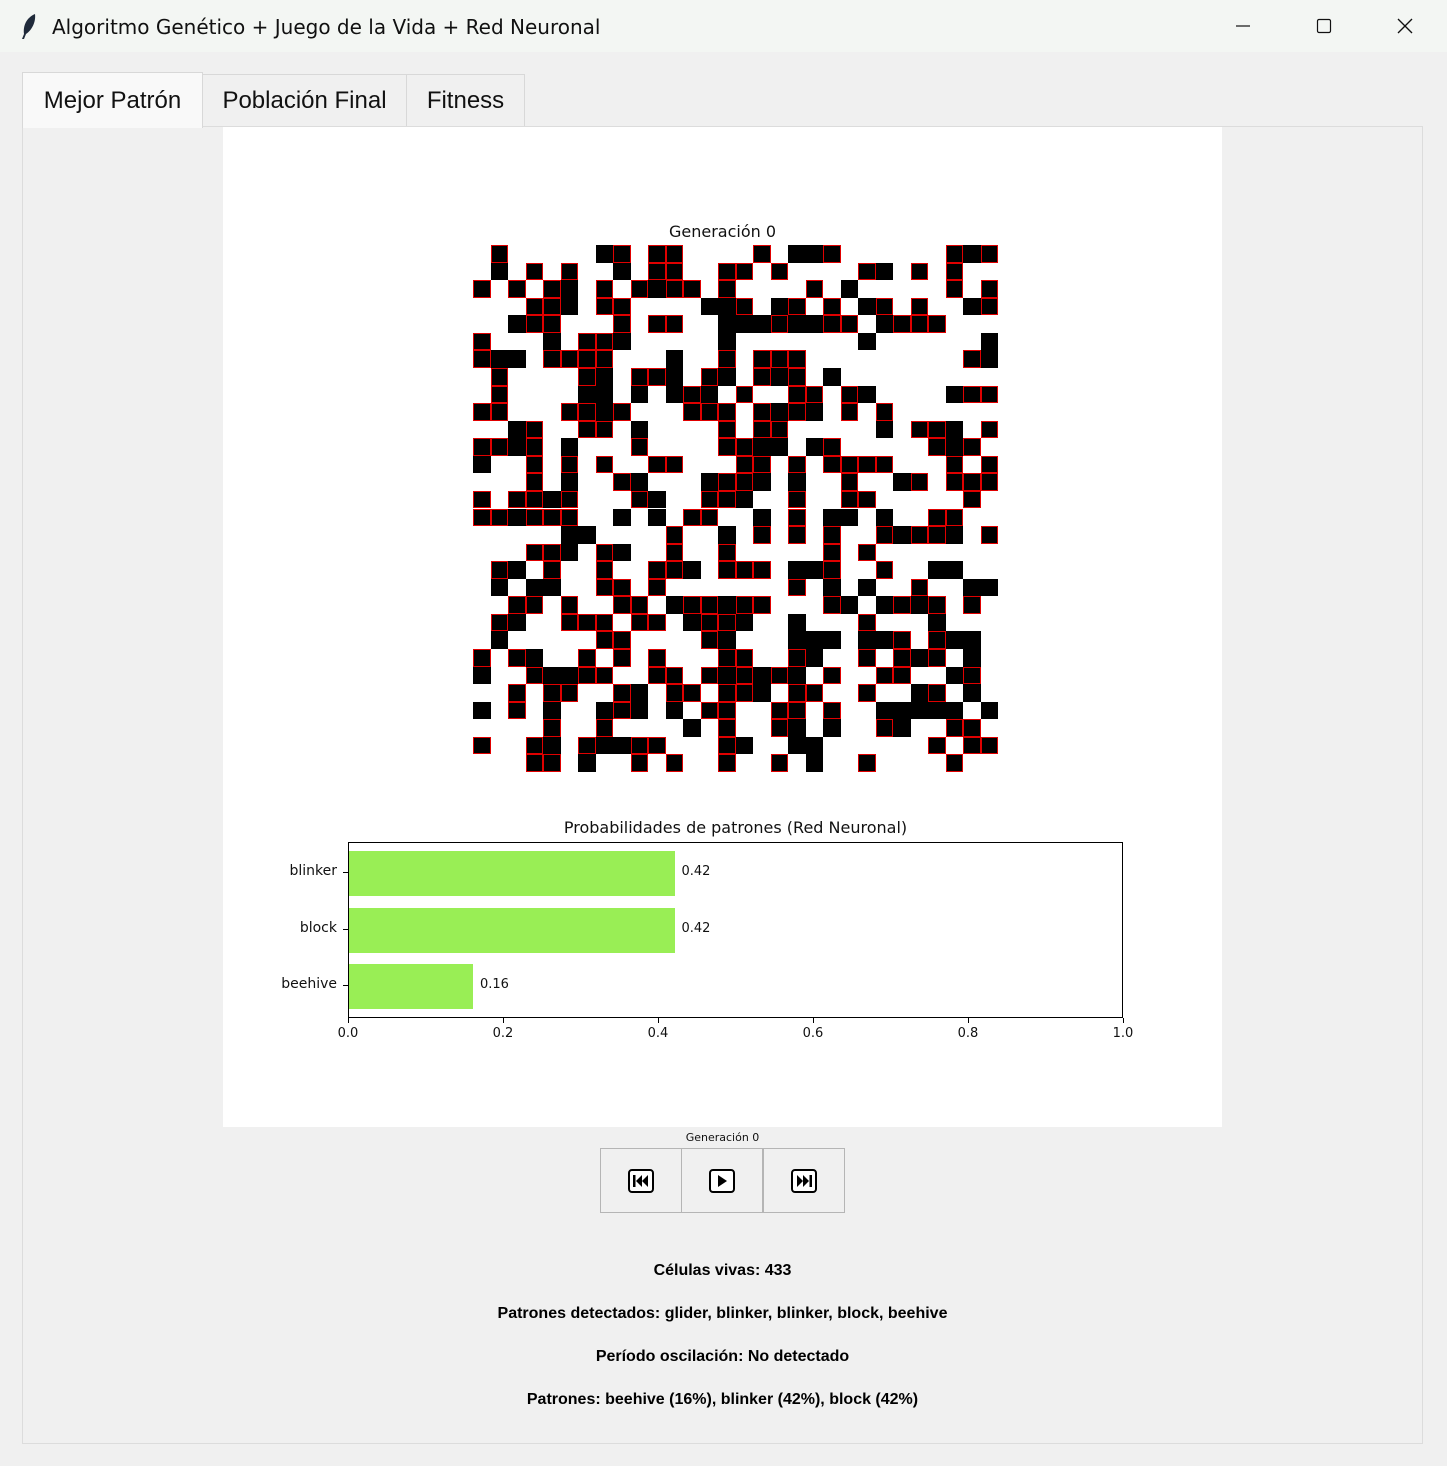 The image size is (1447, 1466). Describe the element at coordinates (1324, 26) in the screenshot. I see `maximize-button` at that location.